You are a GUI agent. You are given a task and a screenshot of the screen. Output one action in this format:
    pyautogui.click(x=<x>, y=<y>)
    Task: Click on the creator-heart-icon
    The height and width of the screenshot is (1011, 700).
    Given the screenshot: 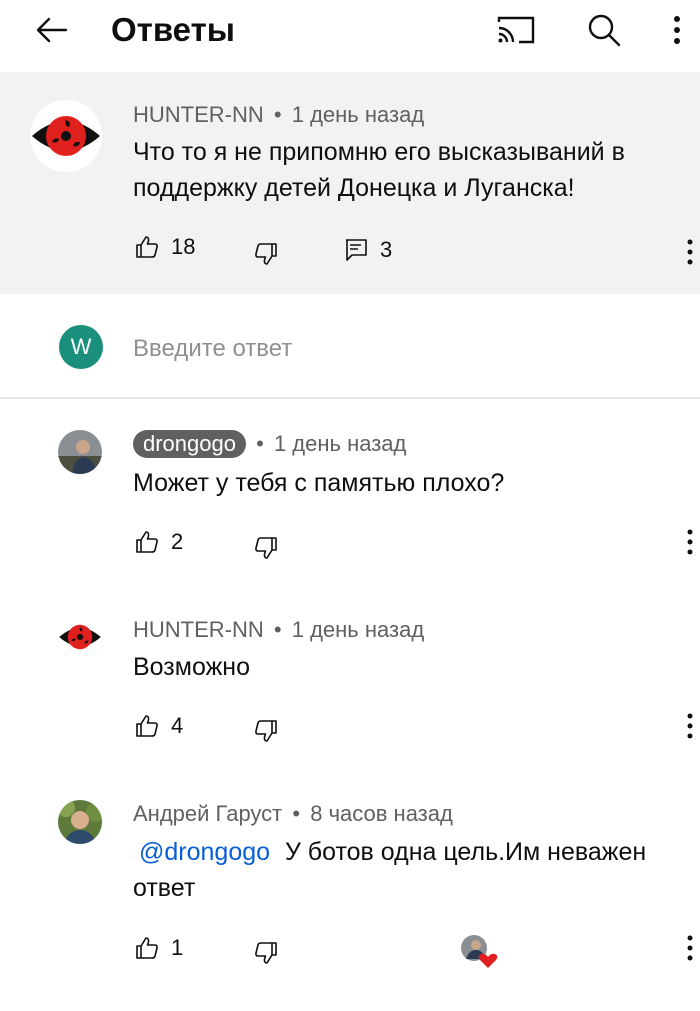 What is the action you would take?
    pyautogui.click(x=479, y=951)
    